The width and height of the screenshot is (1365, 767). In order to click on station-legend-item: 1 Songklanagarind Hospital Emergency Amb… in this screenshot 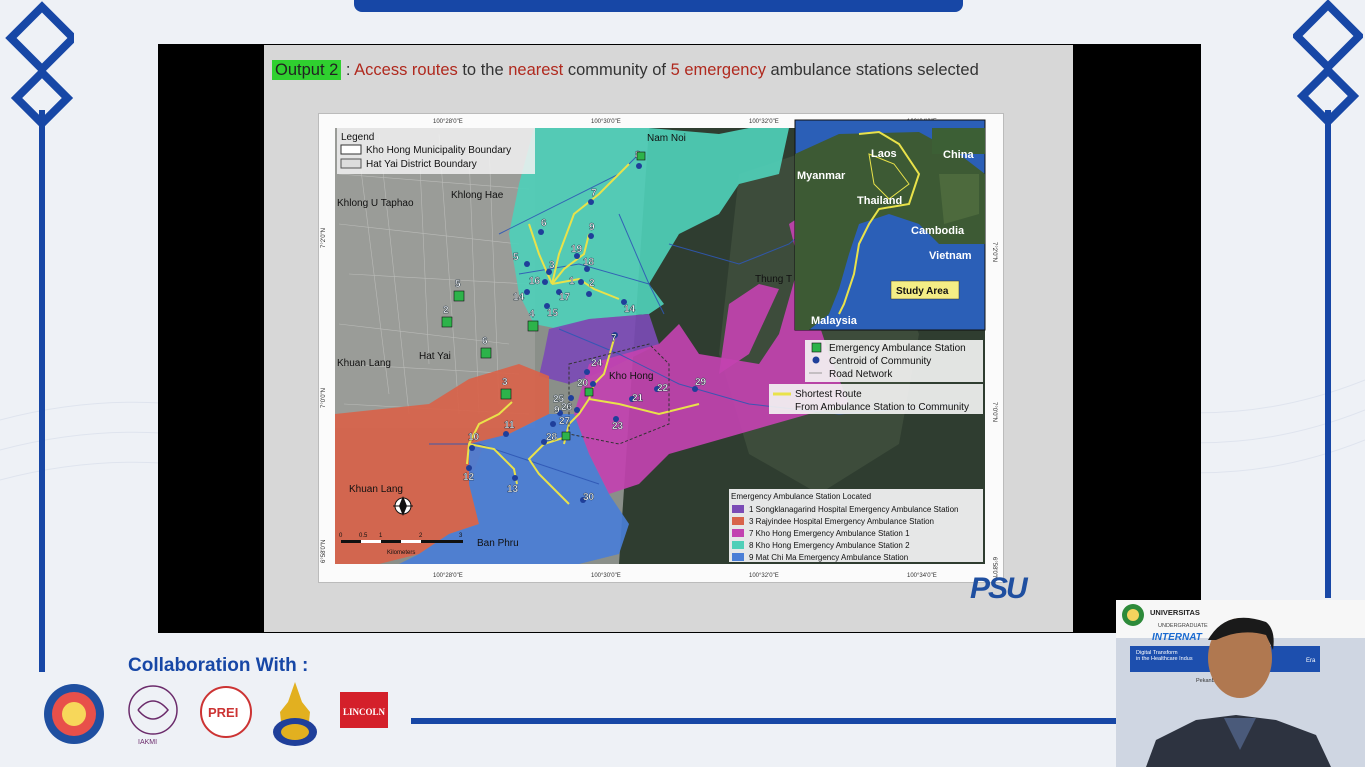, I will do `click(853, 509)`.